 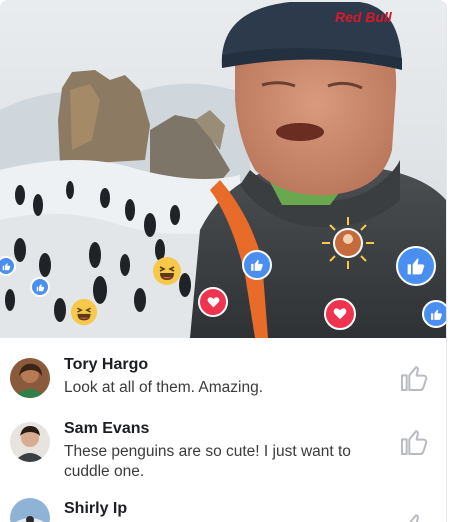 What do you see at coordinates (106, 365) in the screenshot?
I see `comment-author: Tory Hargo` at bounding box center [106, 365].